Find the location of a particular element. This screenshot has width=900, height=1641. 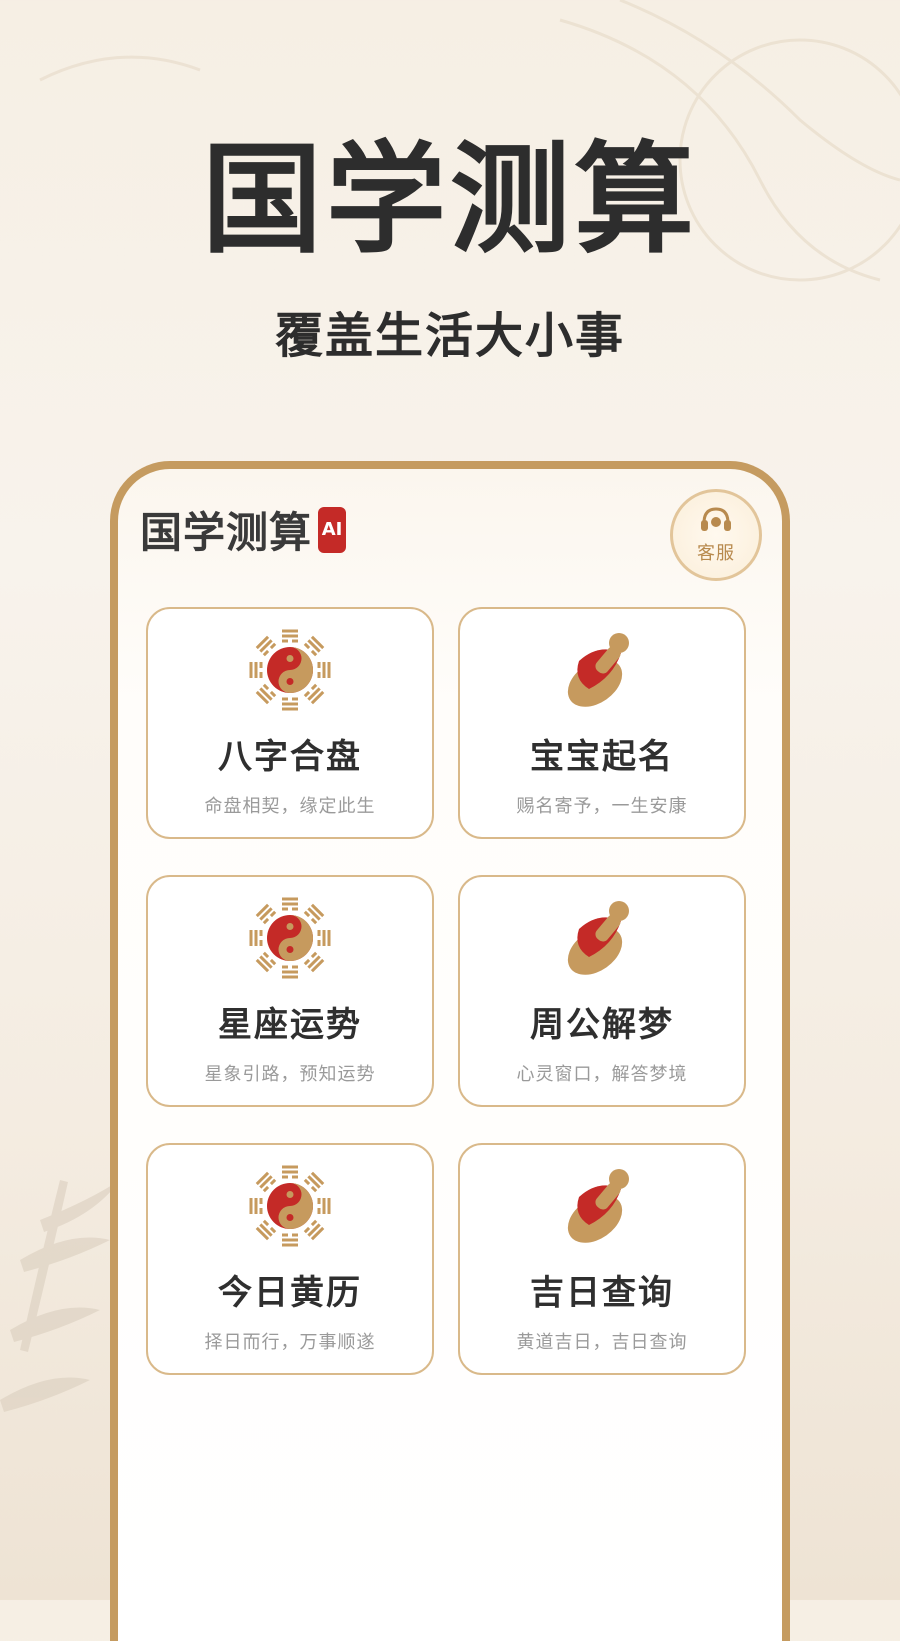

card-baobao-qiming: 宝宝起名 赐名寄予，一生安康 is located at coordinates (602, 723).